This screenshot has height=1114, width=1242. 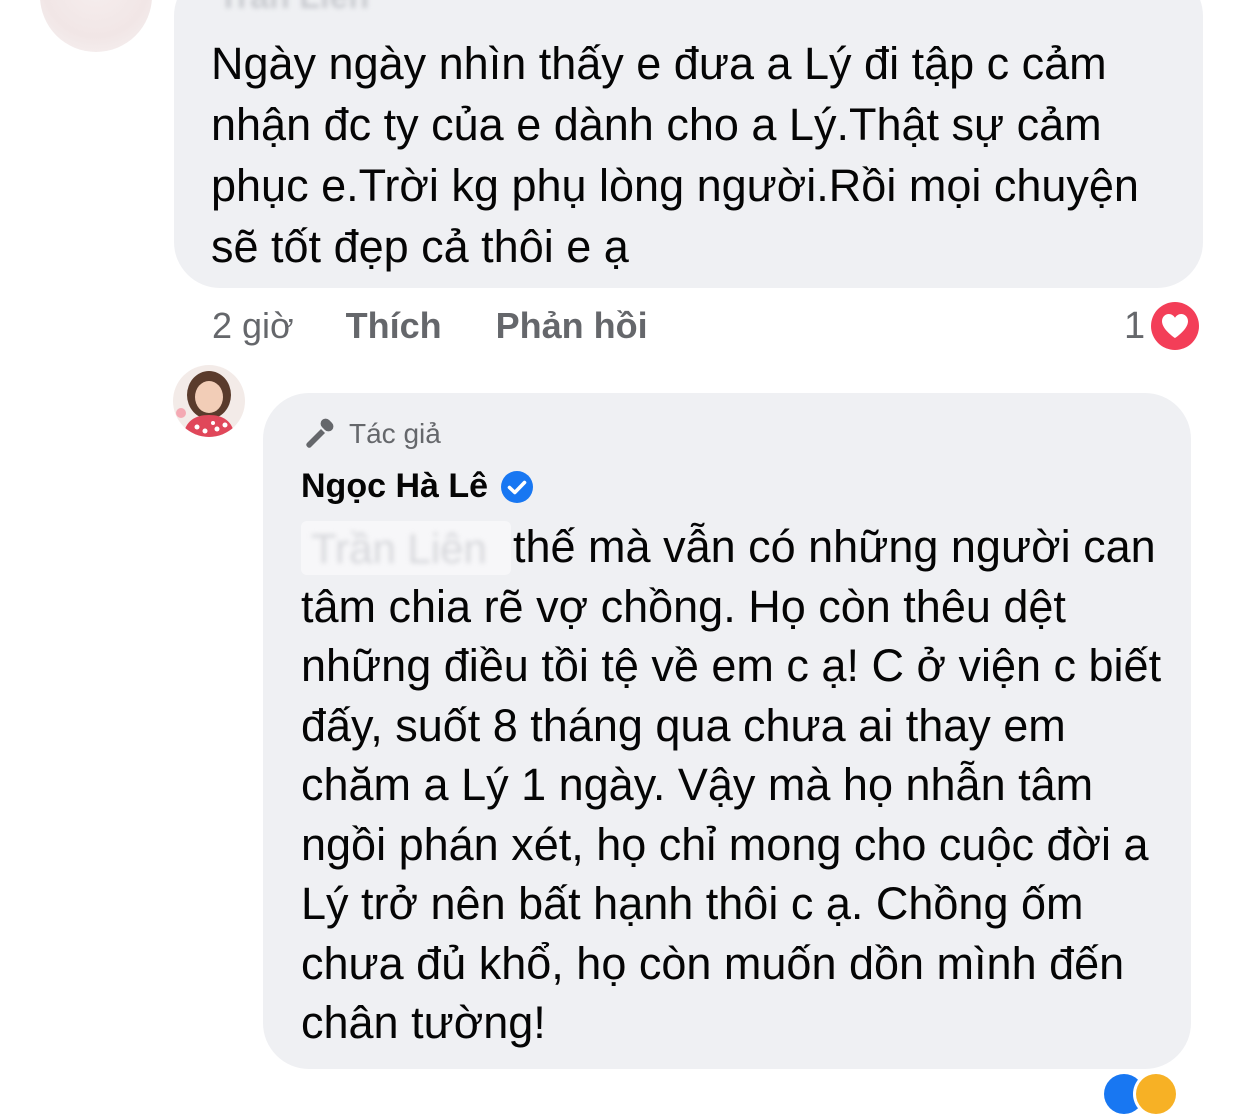 What do you see at coordinates (321, 434) in the screenshot?
I see `microphone-icon` at bounding box center [321, 434].